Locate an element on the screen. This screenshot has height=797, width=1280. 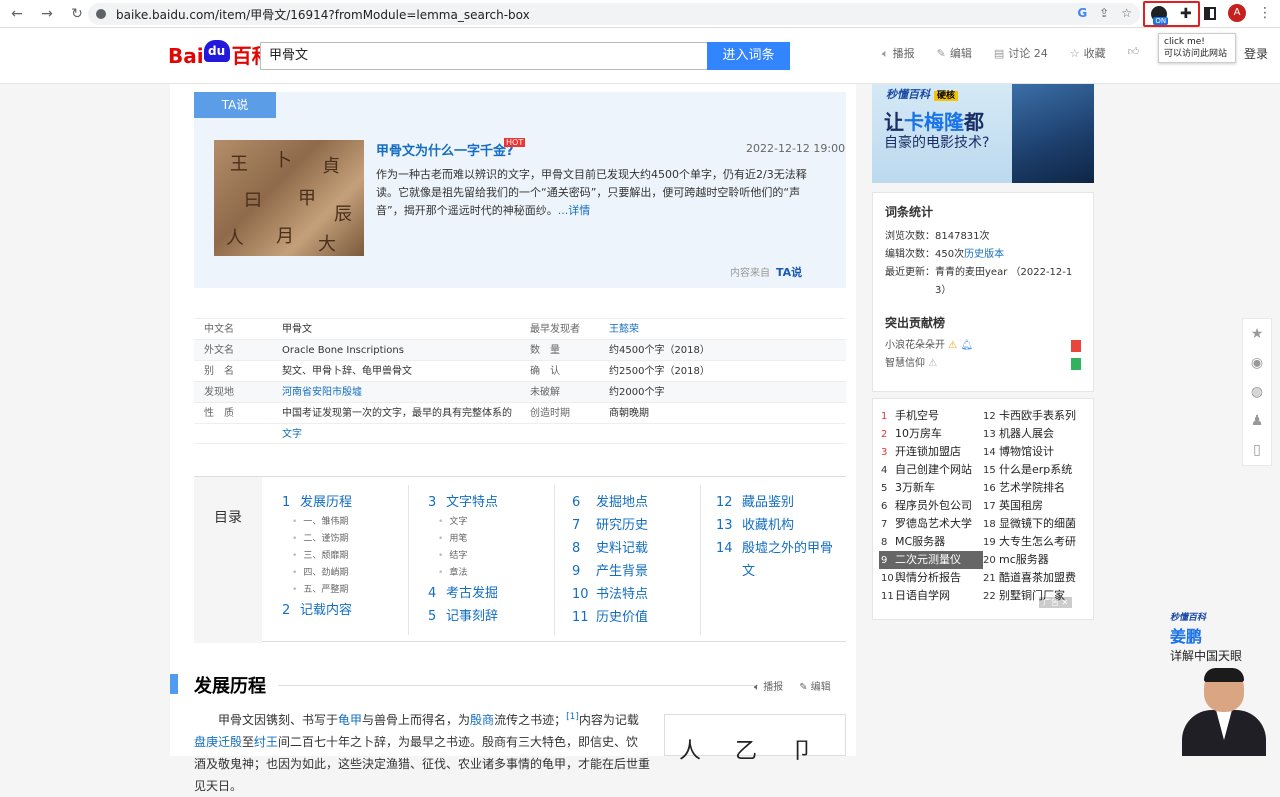
back-icon: ← is located at coordinates (17, 14).